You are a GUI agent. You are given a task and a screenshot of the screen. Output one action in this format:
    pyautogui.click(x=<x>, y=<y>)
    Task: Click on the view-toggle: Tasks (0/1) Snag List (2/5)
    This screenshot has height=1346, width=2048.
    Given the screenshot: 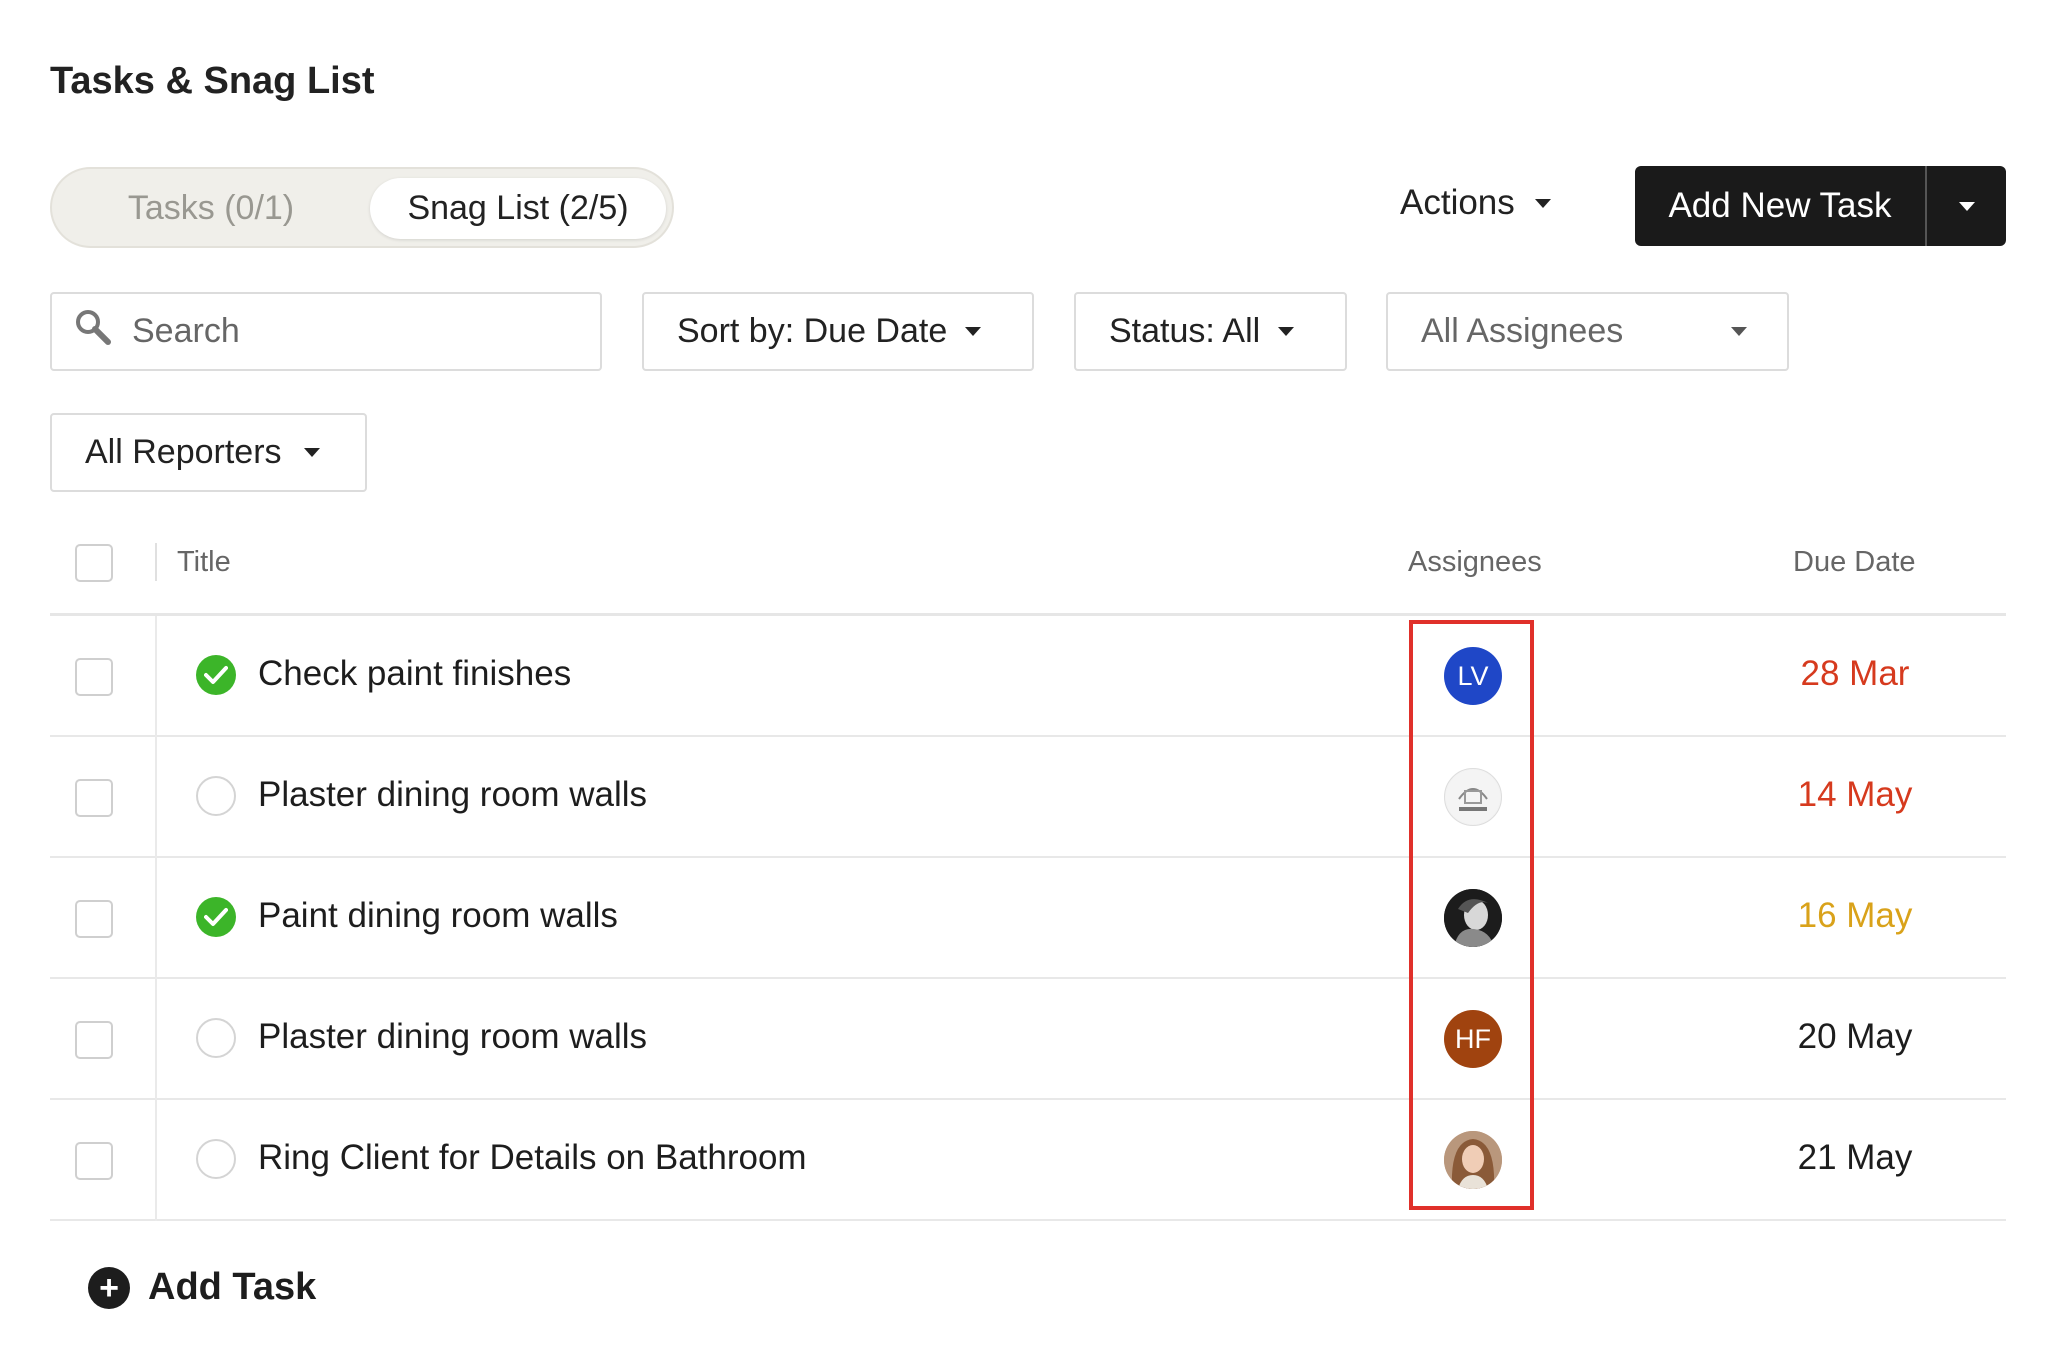 What is the action you would take?
    pyautogui.click(x=362, y=207)
    